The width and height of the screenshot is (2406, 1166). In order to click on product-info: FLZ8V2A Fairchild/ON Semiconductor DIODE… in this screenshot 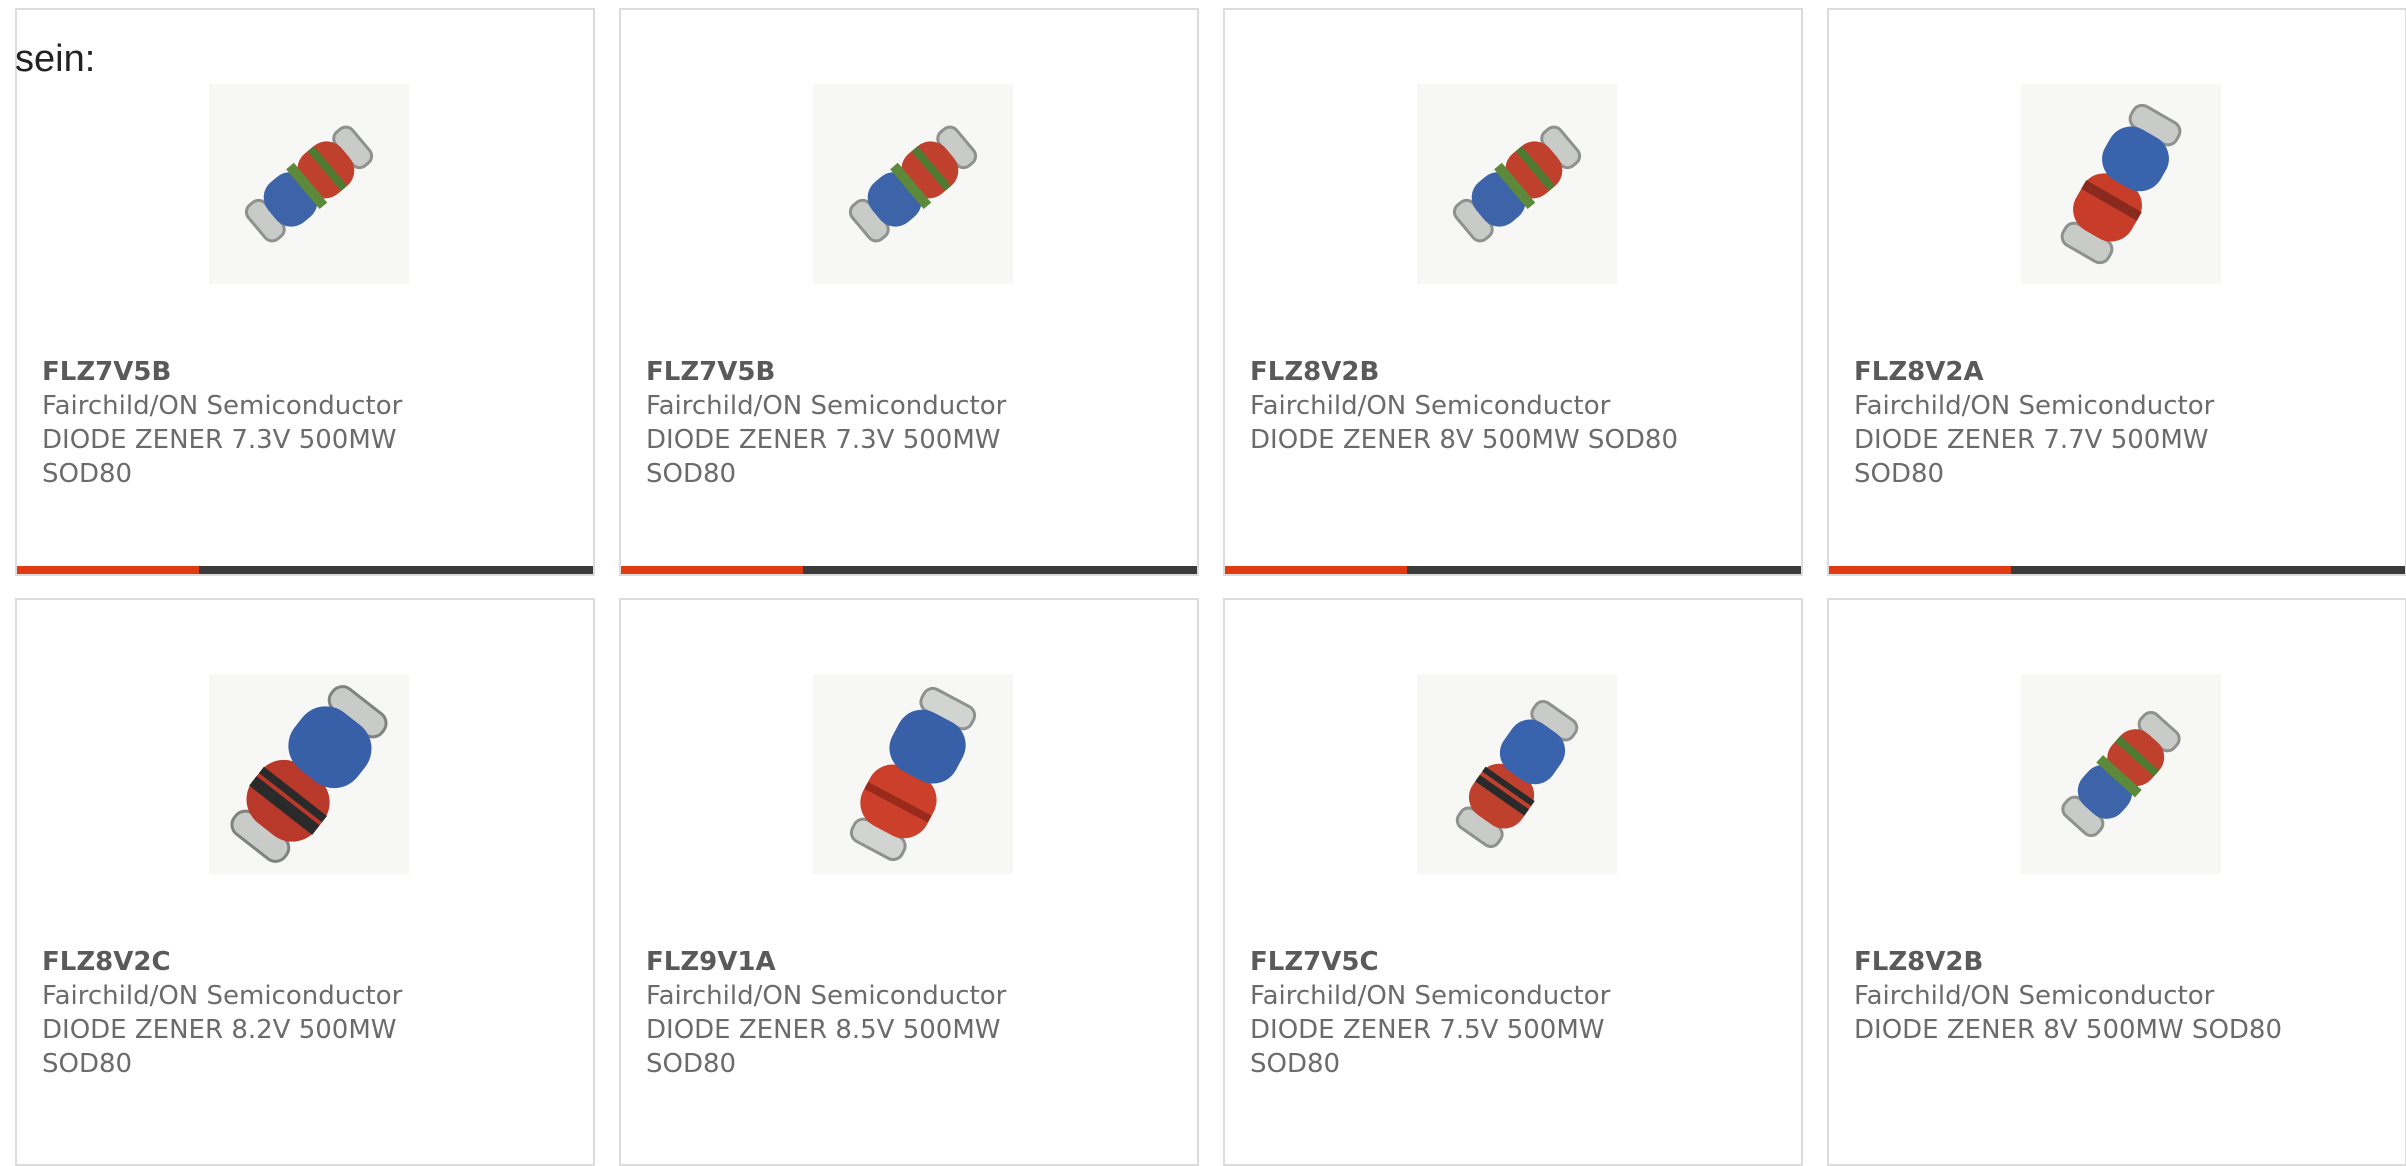, I will do `click(2114, 423)`.